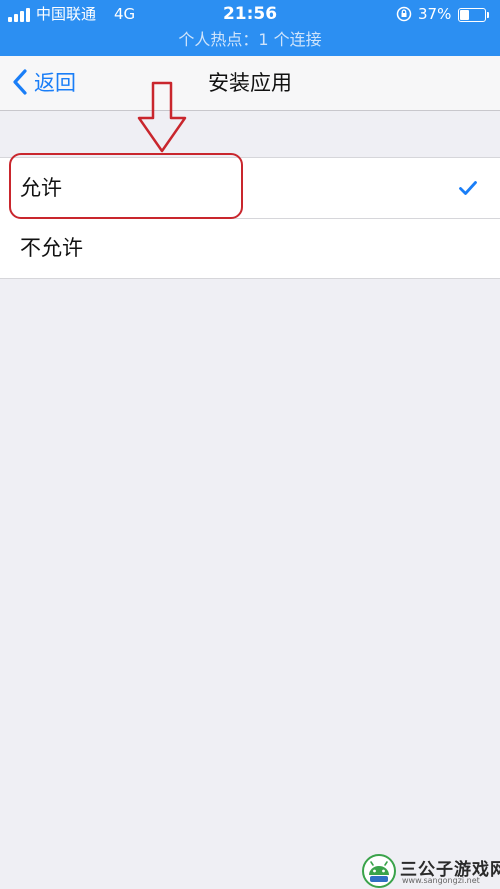 This screenshot has width=500, height=889. I want to click on battery-percent: 37%, so click(435, 14).